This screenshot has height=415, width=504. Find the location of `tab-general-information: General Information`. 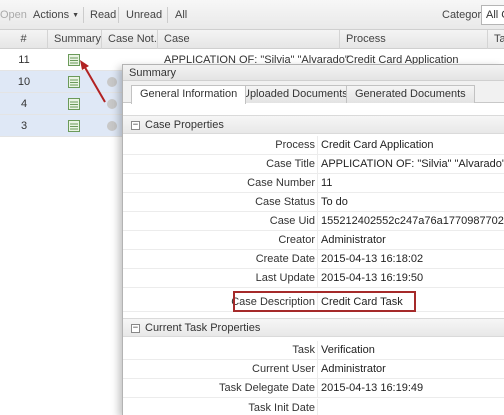

tab-general-information: General Information is located at coordinates (189, 94).